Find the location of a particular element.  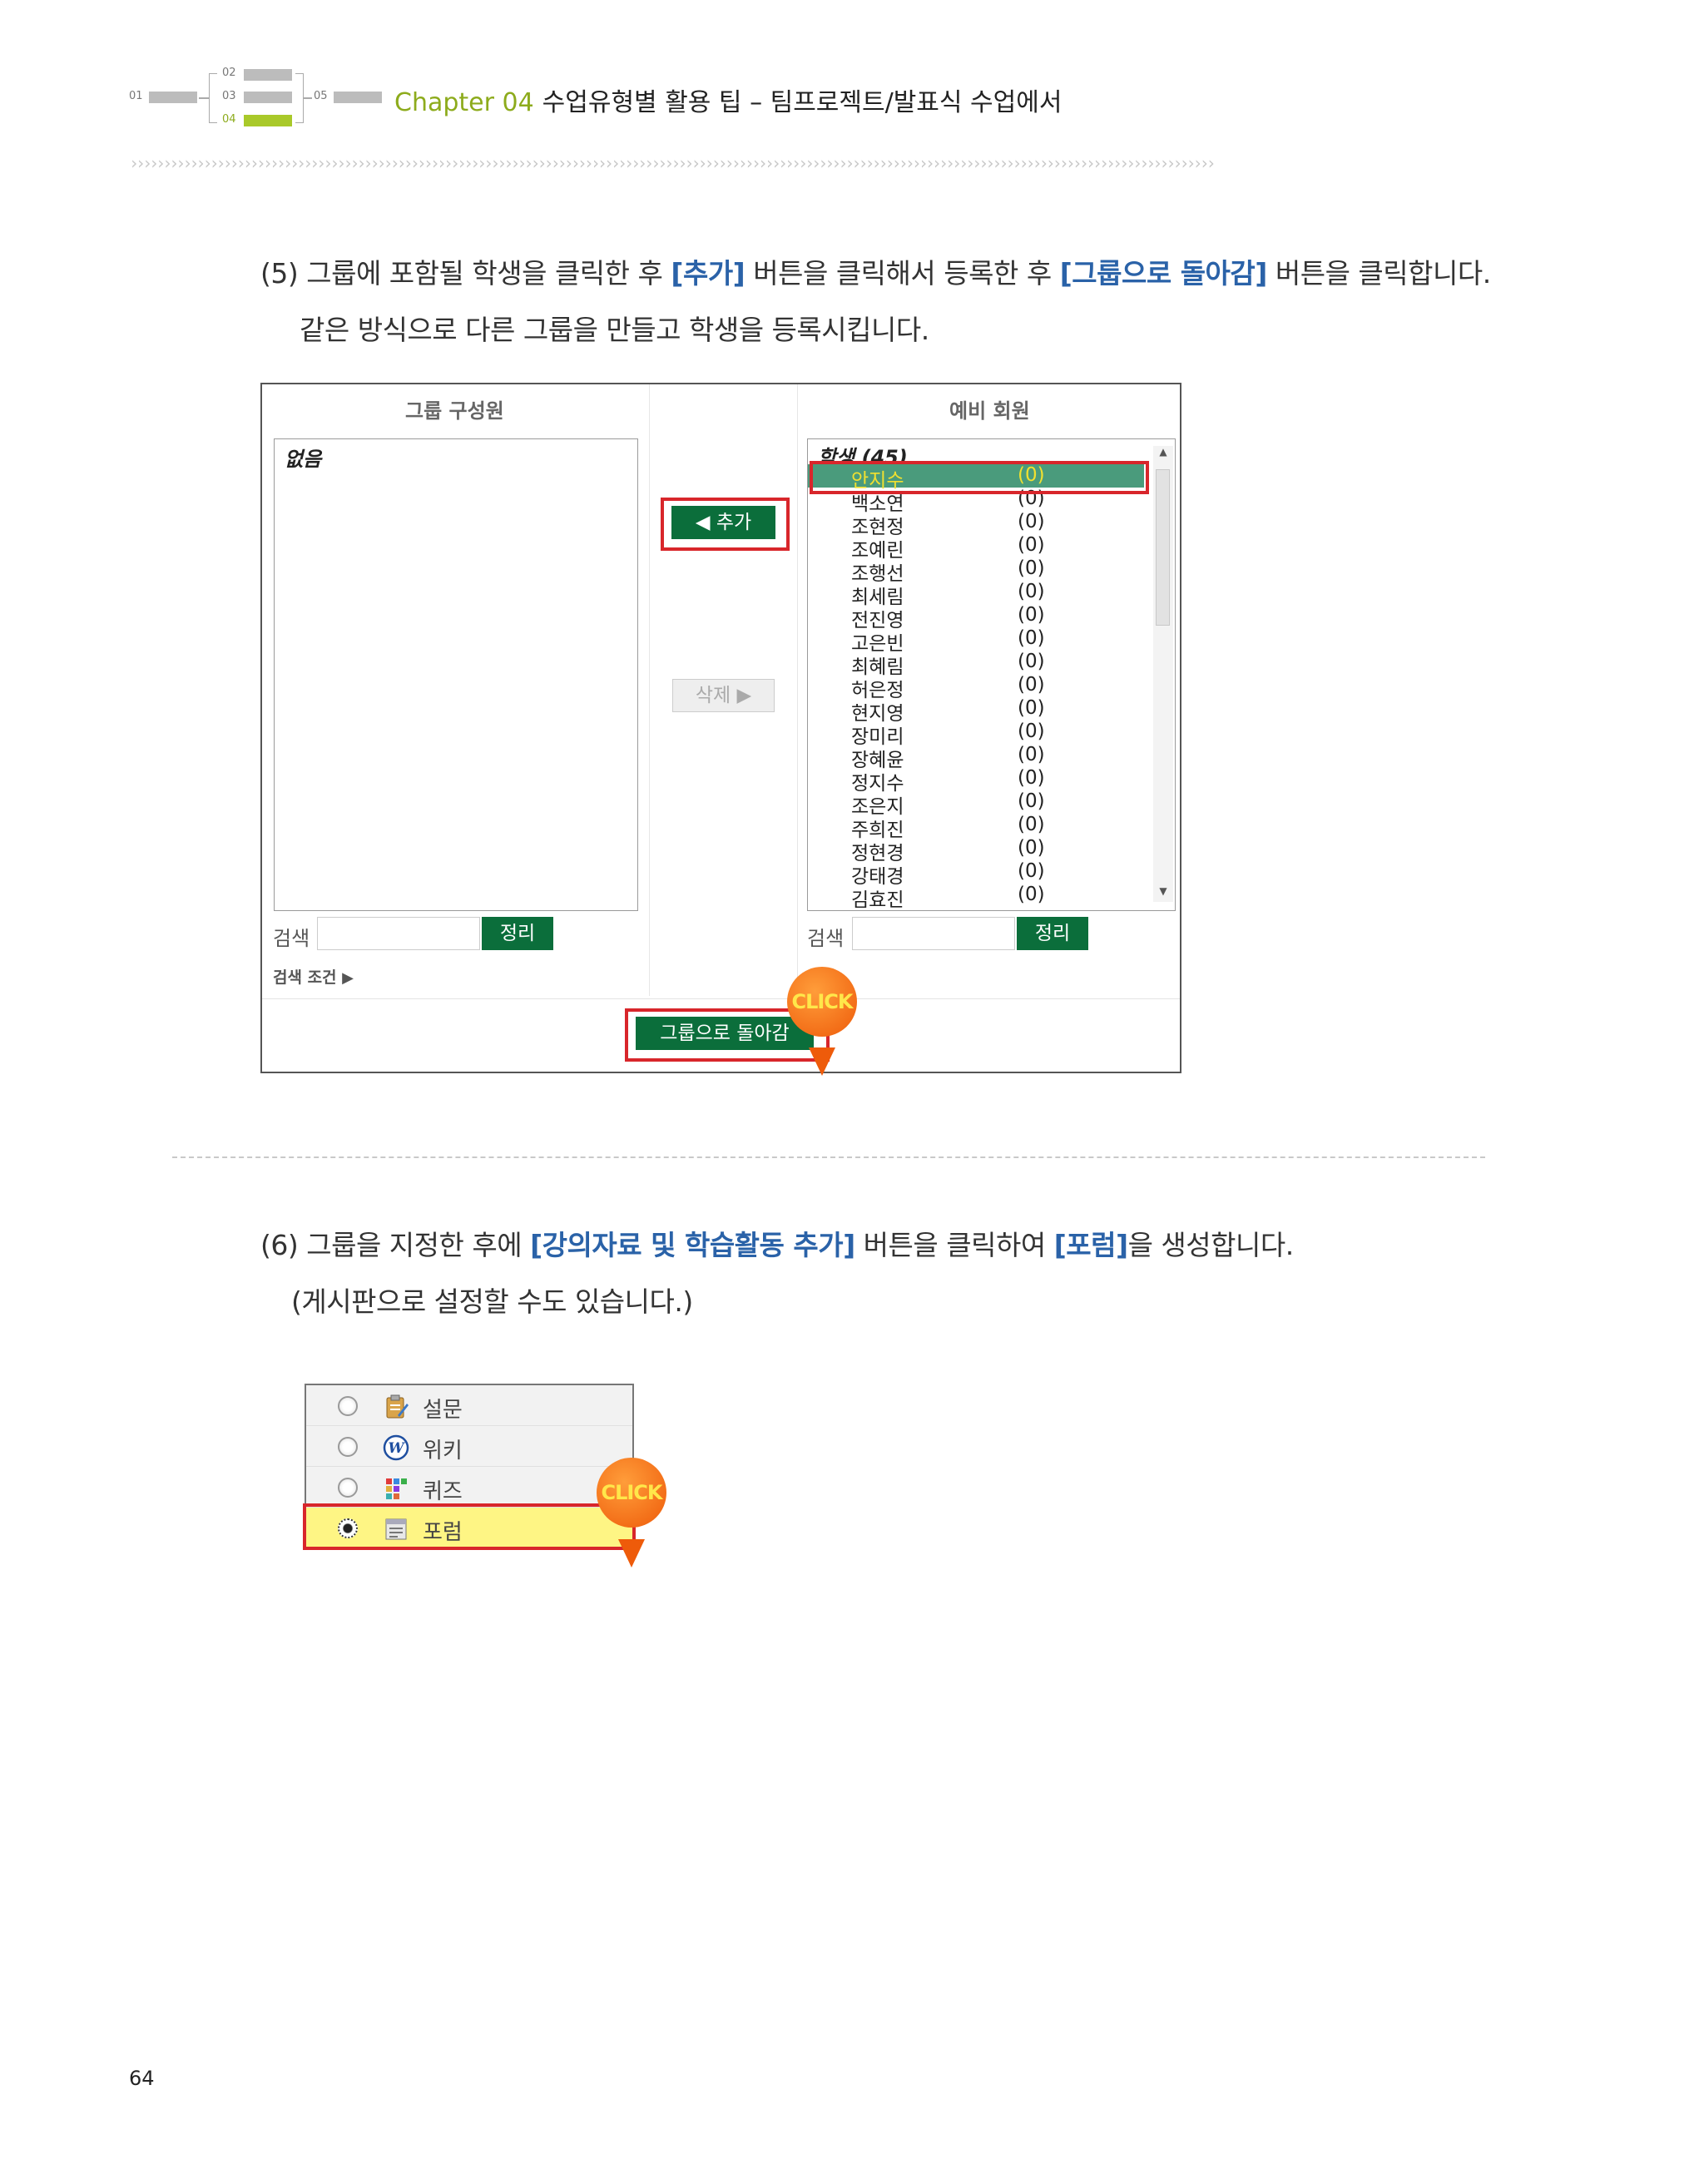

step6-highlight-add-activity: [강의자료 및 학습활동 추가] is located at coordinates (692, 1245).